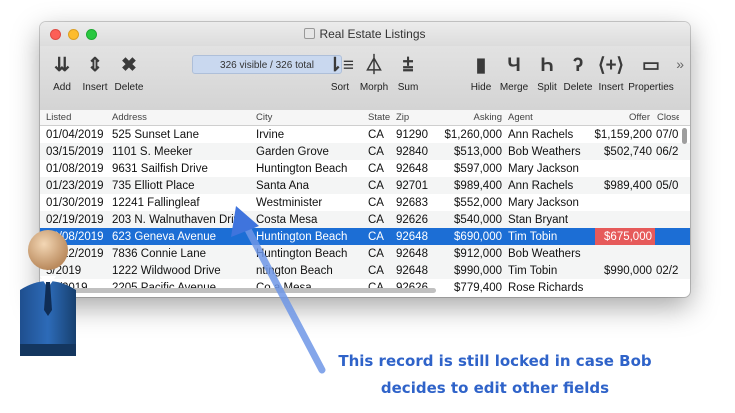  Describe the element at coordinates (310, 186) in the screenshot. I see `cell-city: Santa Ana` at that location.